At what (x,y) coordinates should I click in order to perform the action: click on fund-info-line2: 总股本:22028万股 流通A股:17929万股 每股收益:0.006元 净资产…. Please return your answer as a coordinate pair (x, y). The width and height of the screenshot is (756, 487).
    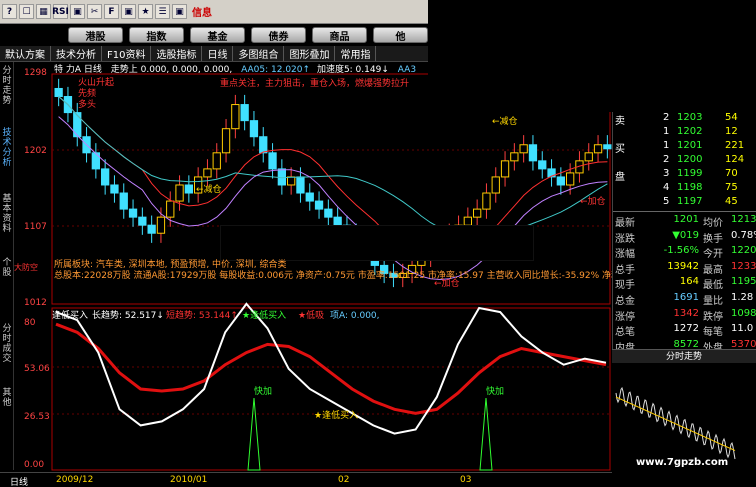
    Looking at the image, I should click on (342, 276).